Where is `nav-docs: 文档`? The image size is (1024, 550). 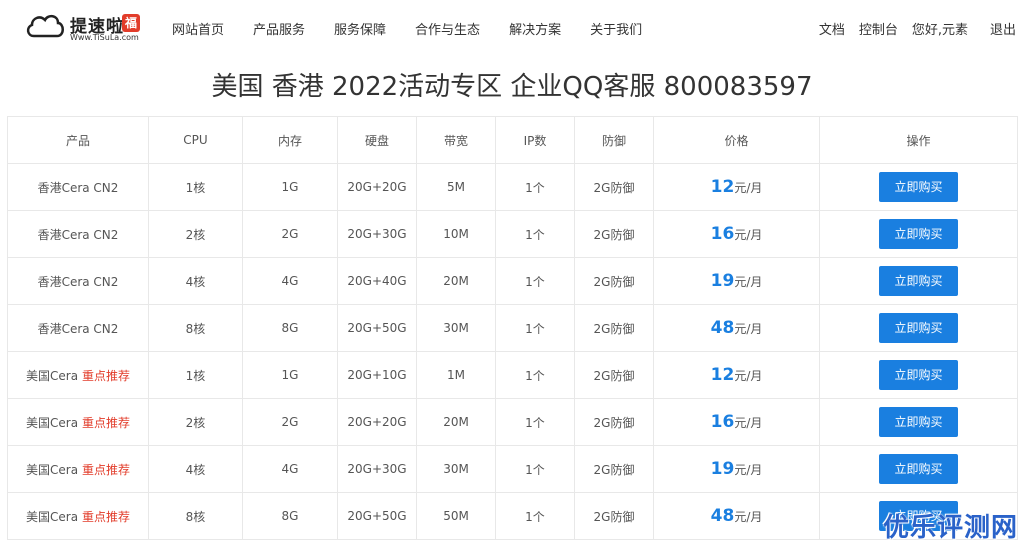 nav-docs: 文档 is located at coordinates (832, 28).